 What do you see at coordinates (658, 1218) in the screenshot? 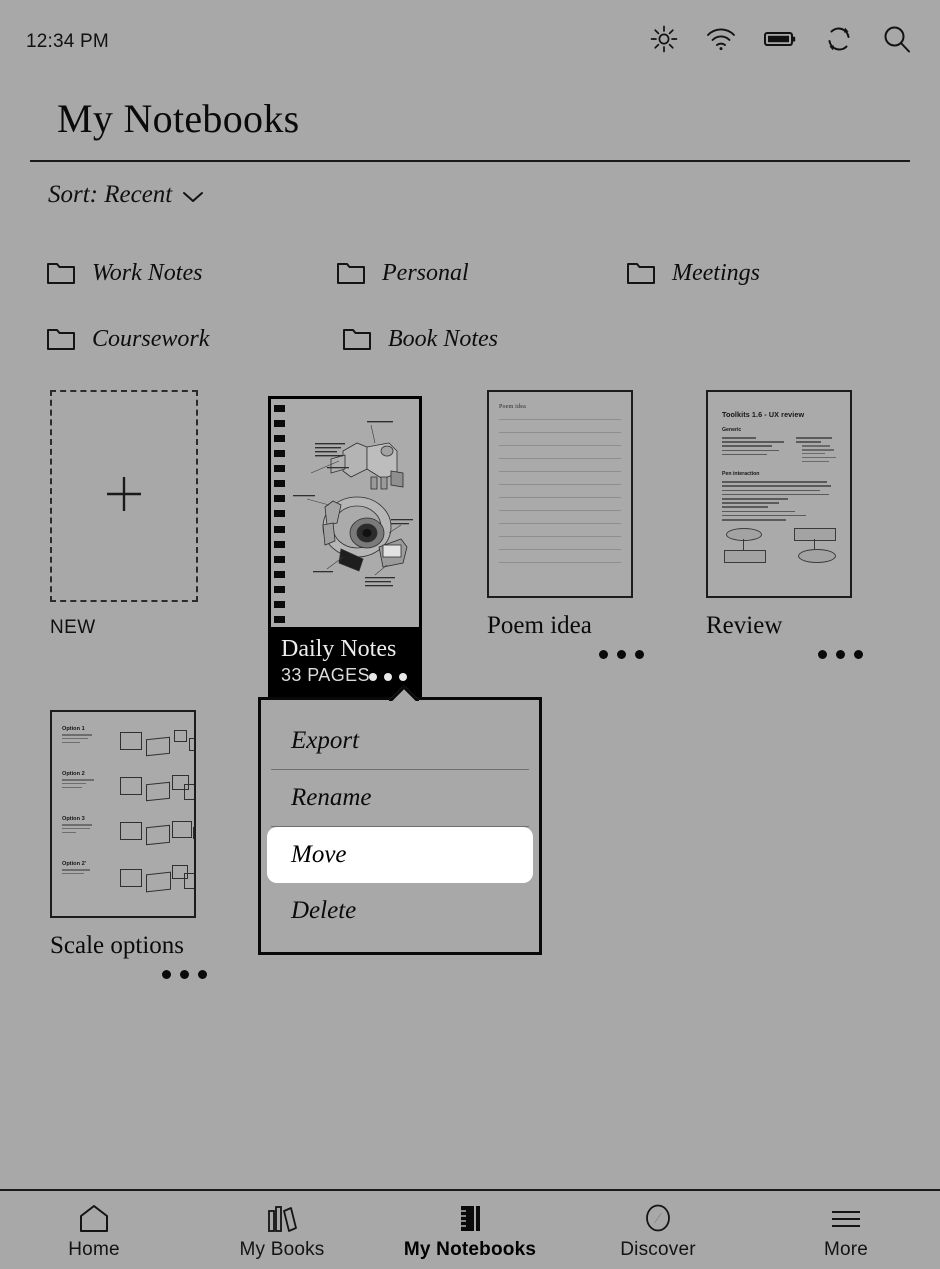
I see `compass-icon` at bounding box center [658, 1218].